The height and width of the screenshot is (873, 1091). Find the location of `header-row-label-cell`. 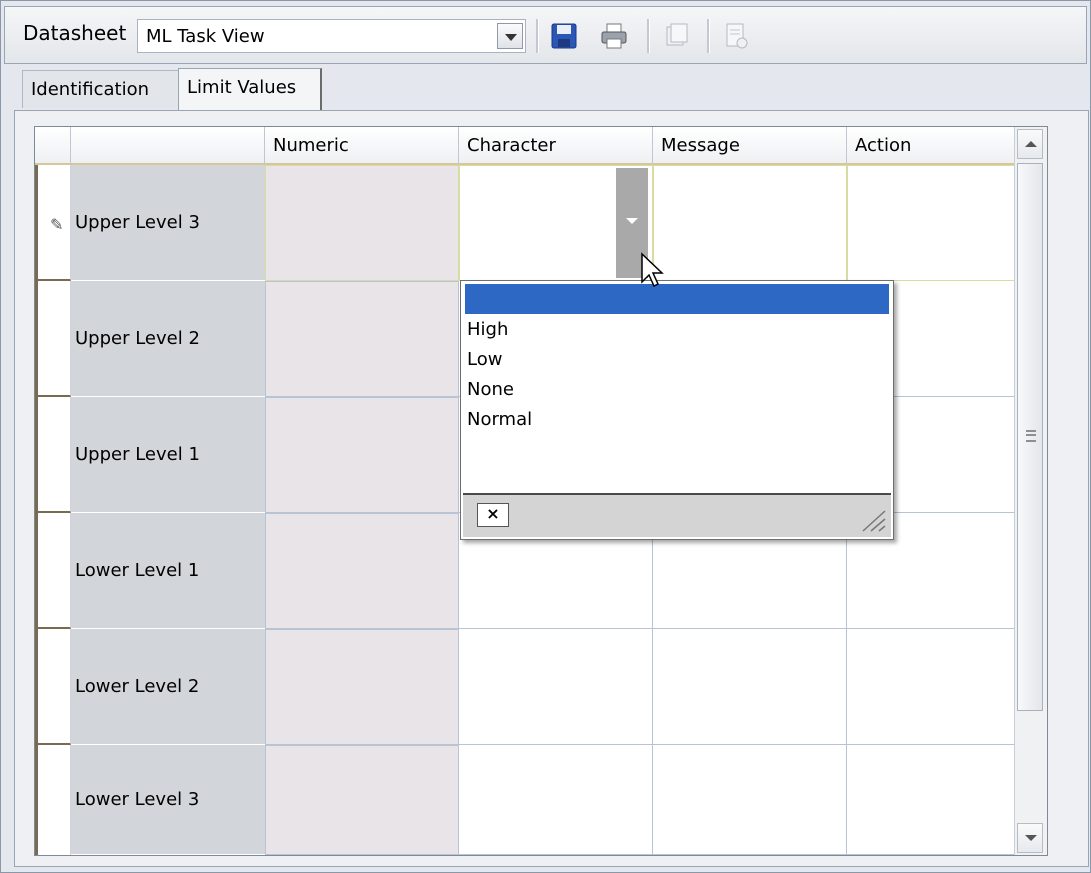

header-row-label-cell is located at coordinates (168, 146).